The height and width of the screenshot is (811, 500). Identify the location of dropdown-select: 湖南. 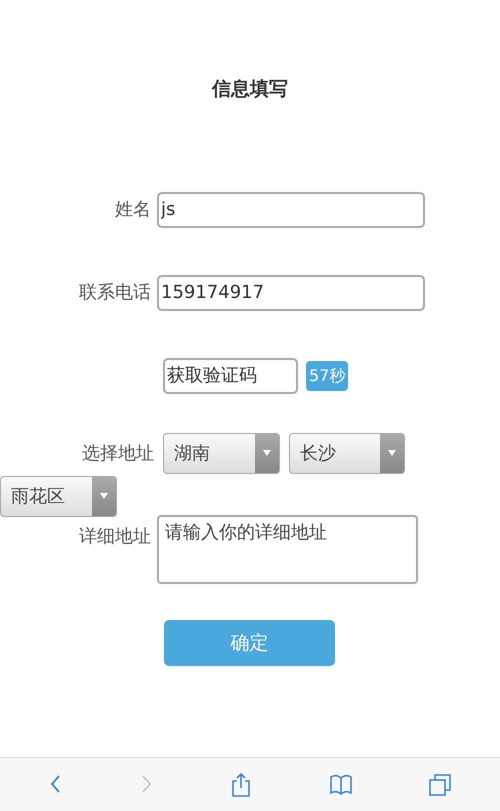
(221, 453).